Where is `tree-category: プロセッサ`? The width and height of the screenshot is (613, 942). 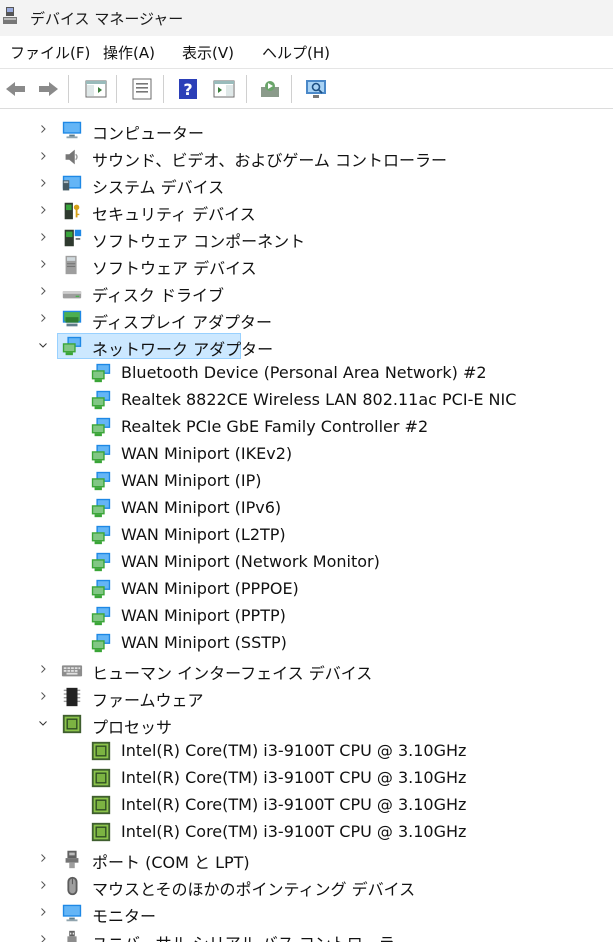 tree-category: プロセッサ is located at coordinates (306, 724).